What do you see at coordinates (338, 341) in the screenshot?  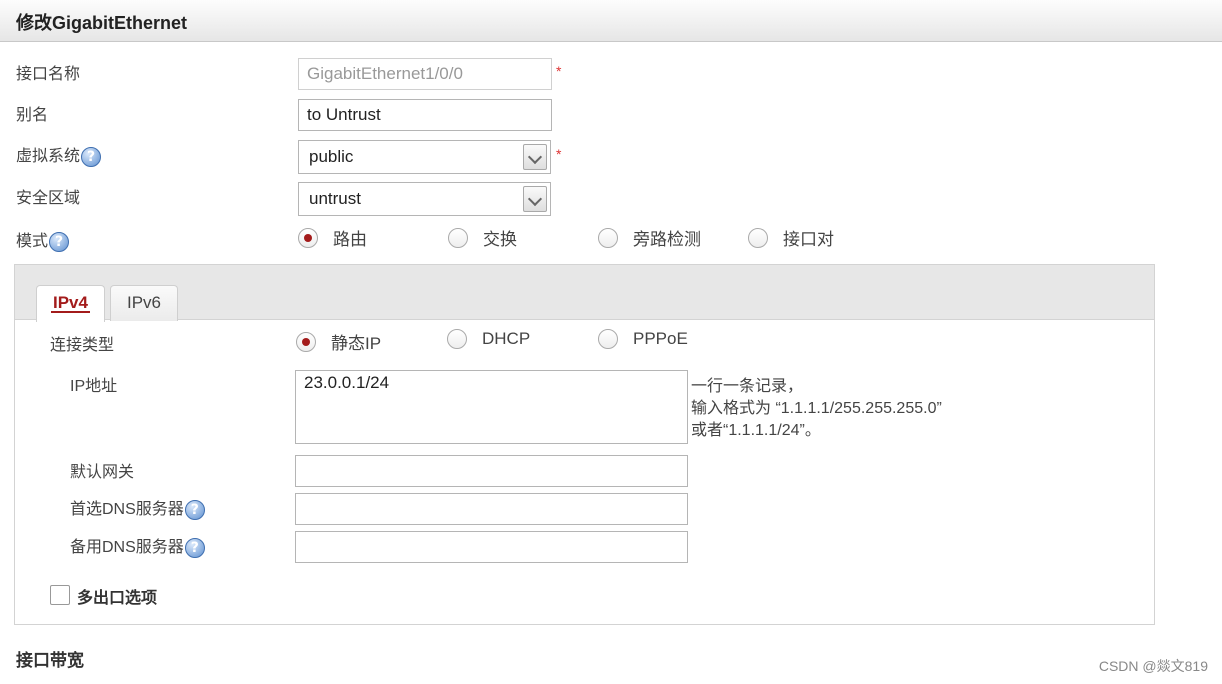 I see `conn-radio-static: 静态IP` at bounding box center [338, 341].